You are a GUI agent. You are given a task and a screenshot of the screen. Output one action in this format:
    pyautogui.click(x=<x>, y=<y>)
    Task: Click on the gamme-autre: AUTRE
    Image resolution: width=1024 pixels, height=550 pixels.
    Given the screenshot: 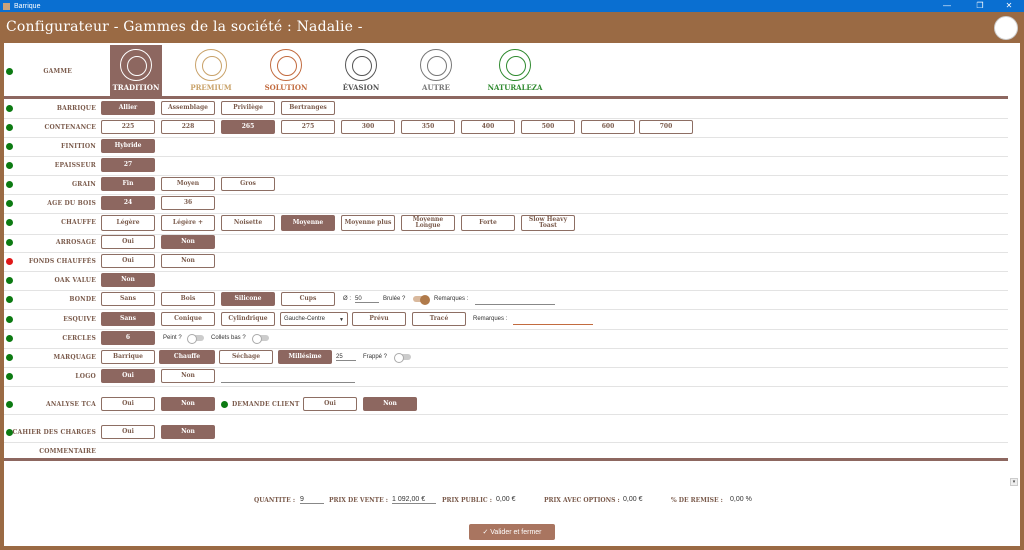 What is the action you would take?
    pyautogui.click(x=436, y=71)
    